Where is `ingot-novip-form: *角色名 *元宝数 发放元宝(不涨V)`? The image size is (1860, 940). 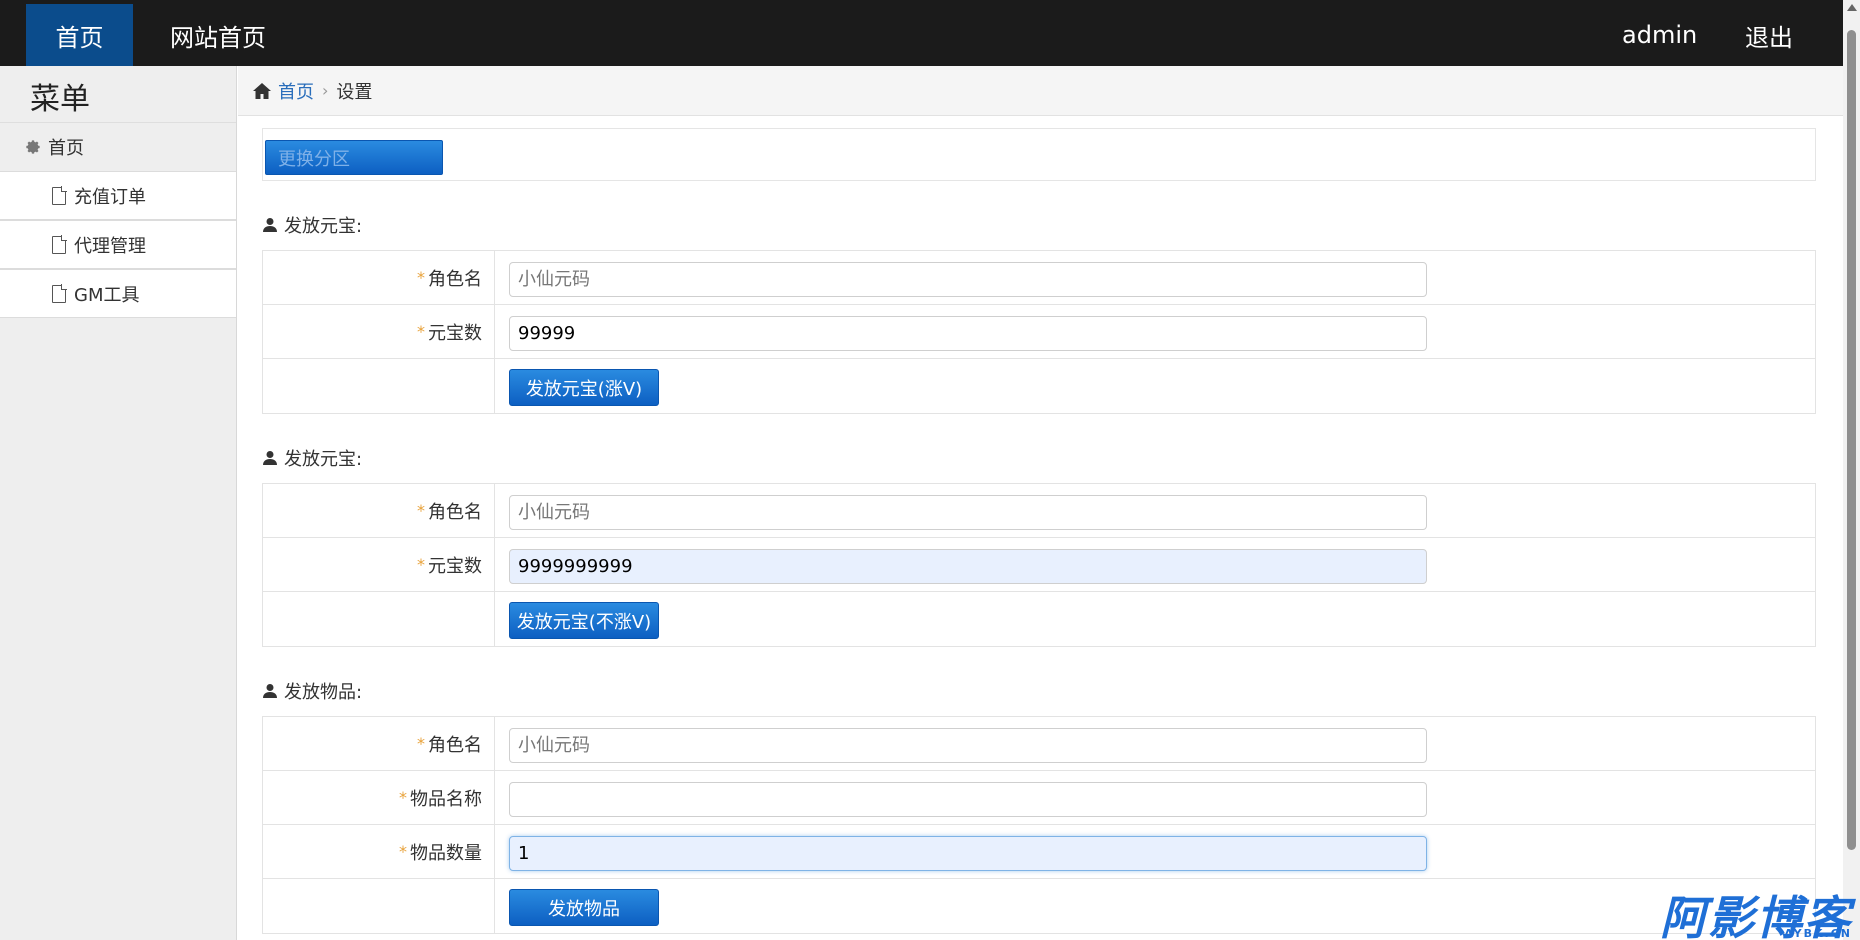
ingot-novip-form: *角色名 *元宝数 发放元宝(不涨V) is located at coordinates (1039, 565).